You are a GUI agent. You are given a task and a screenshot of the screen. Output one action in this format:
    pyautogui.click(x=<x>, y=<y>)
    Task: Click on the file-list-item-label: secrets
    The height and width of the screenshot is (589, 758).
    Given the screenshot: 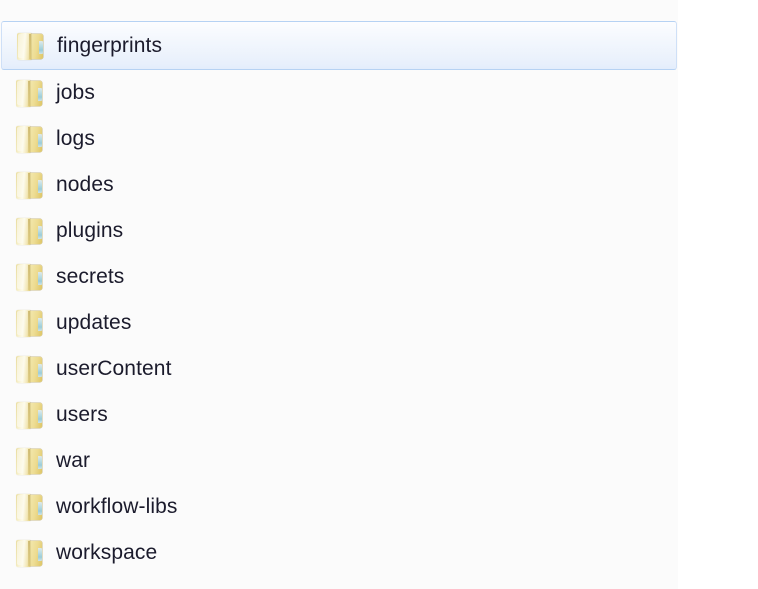 What is the action you would take?
    pyautogui.click(x=90, y=276)
    